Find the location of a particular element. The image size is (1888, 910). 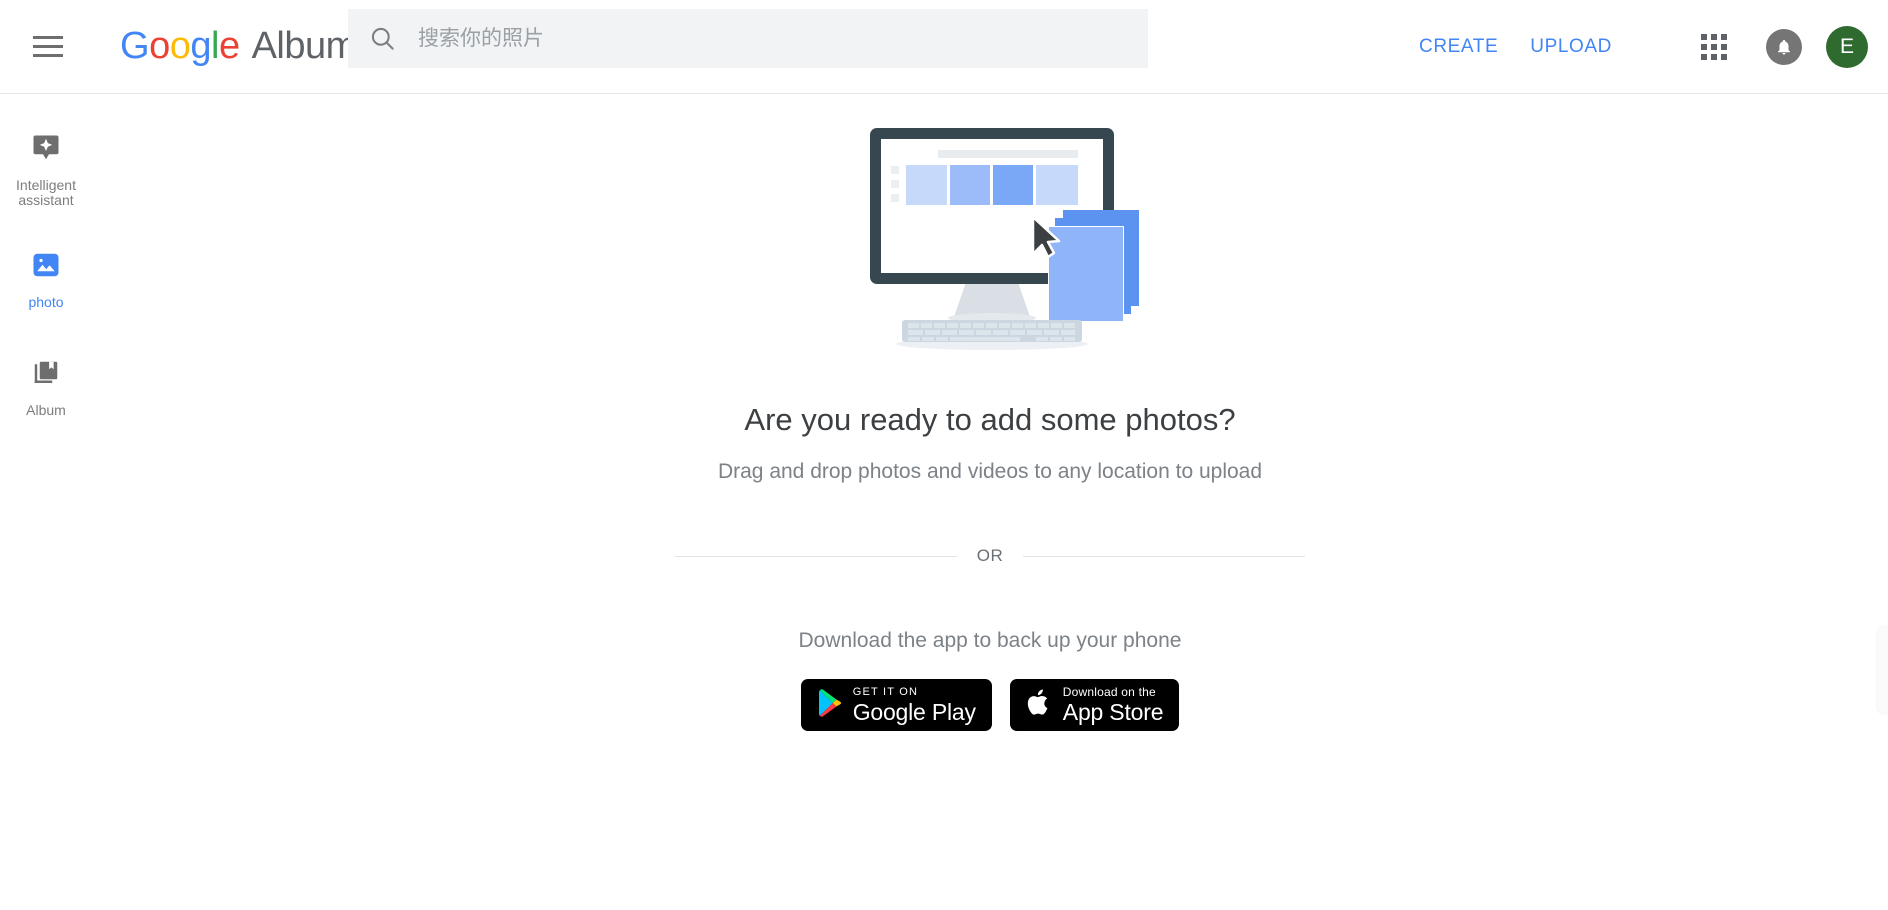

upload-button: UPLOAD is located at coordinates (1571, 47).